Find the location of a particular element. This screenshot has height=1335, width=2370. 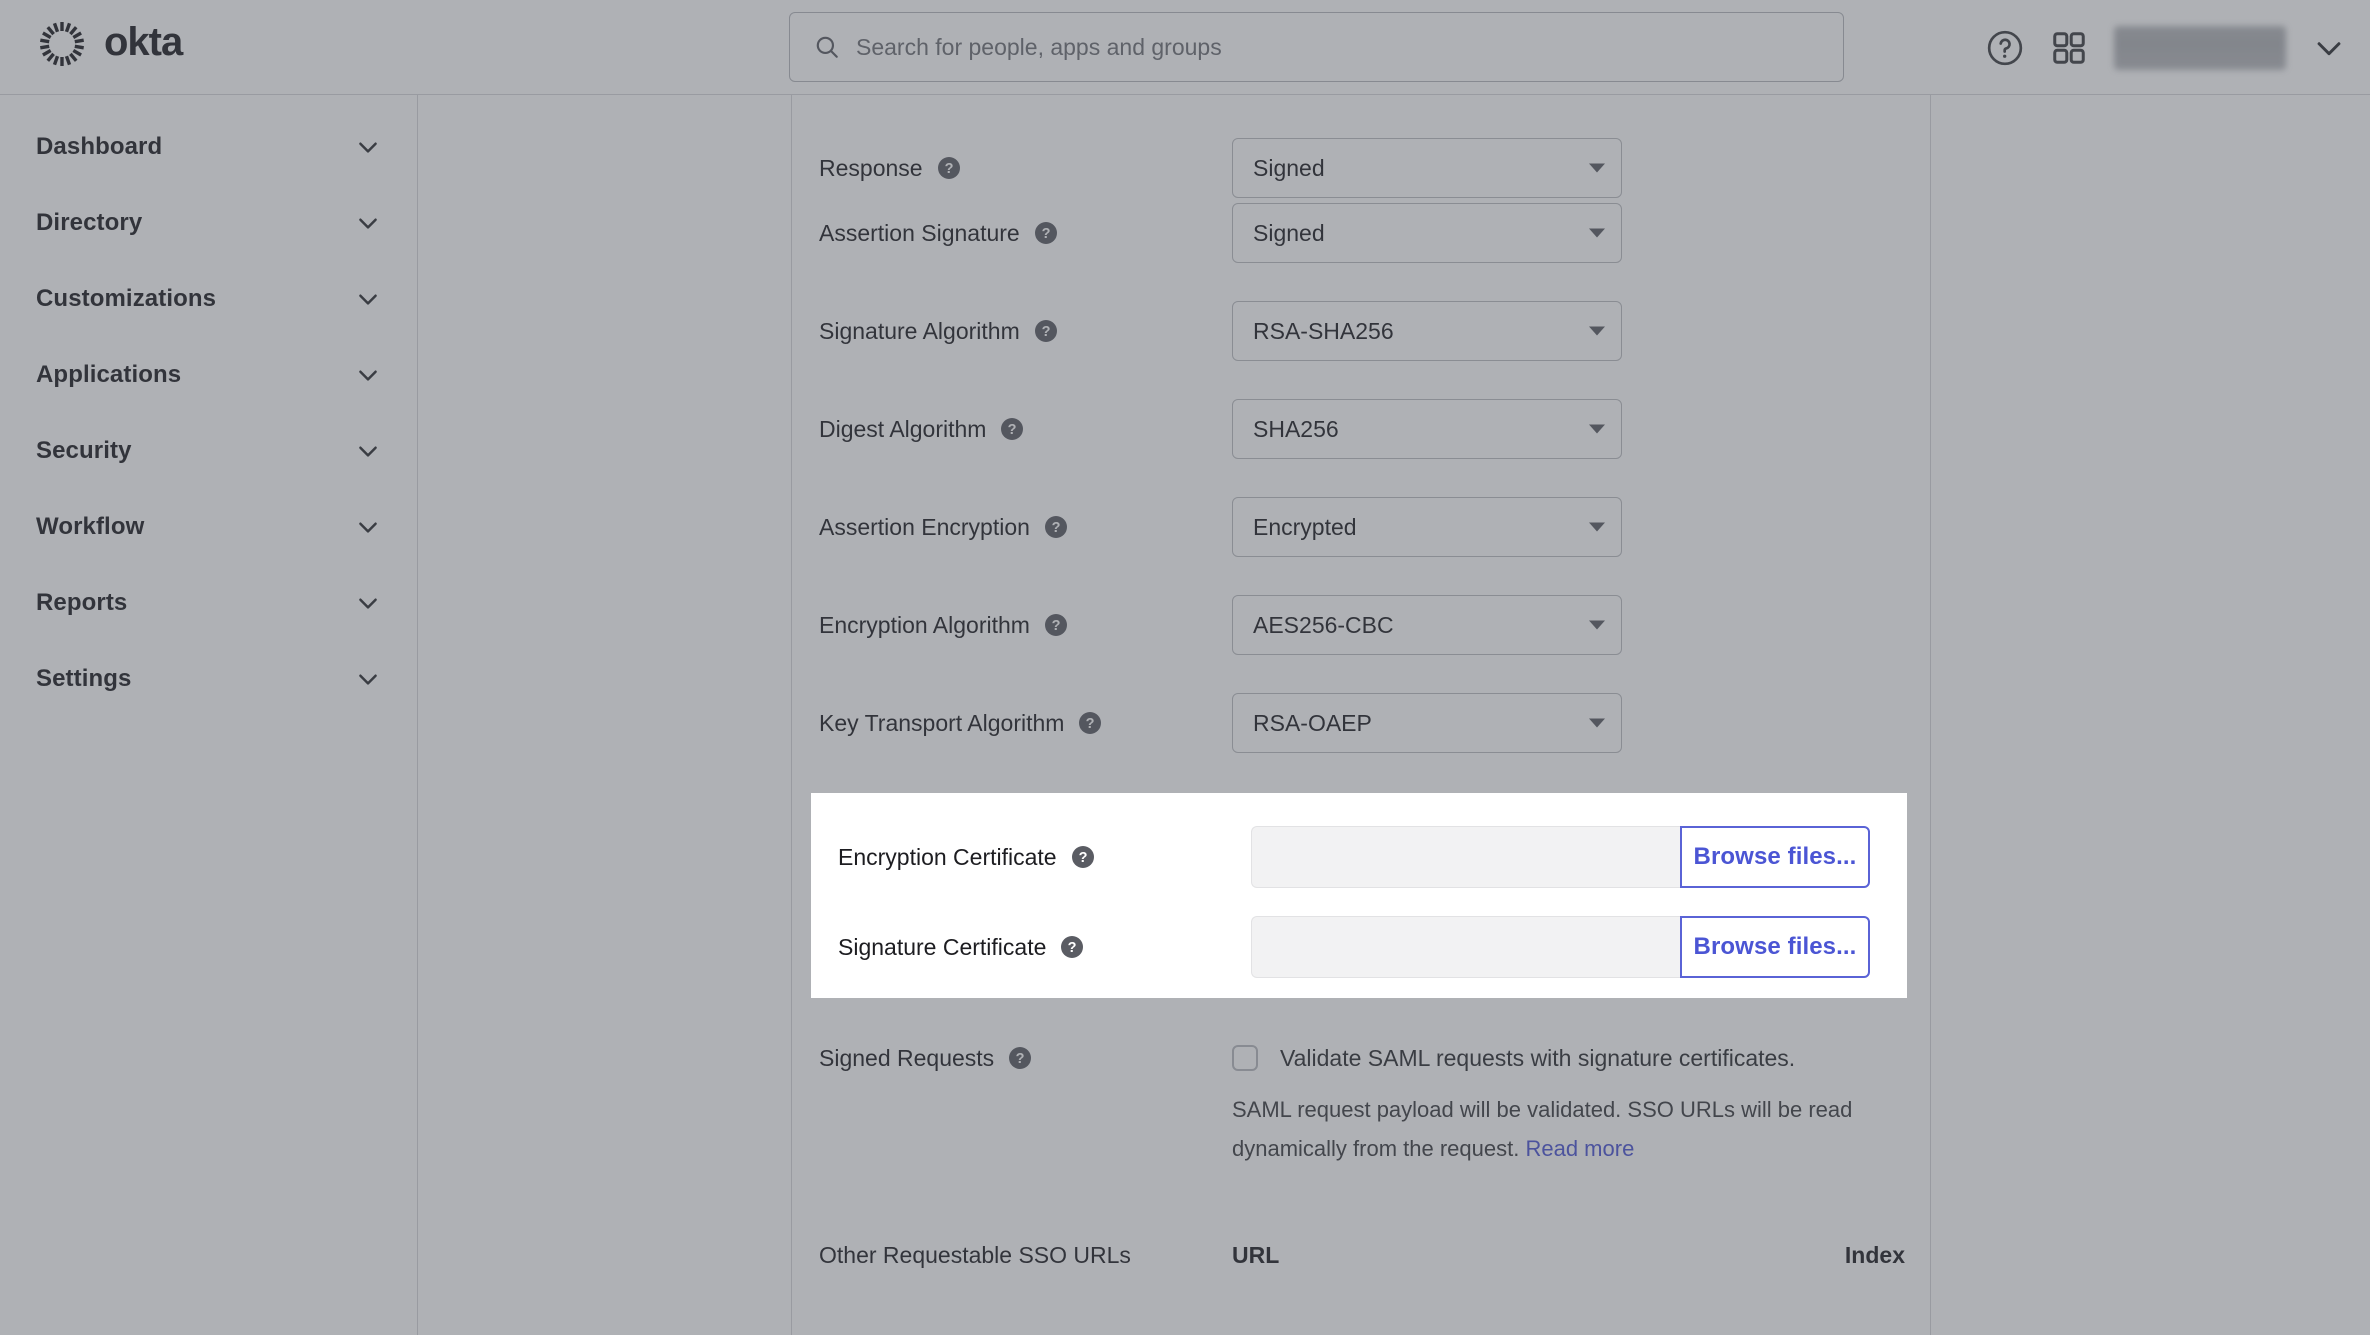

encryption-algorithm-select: AES256-CBC is located at coordinates (1427, 625).